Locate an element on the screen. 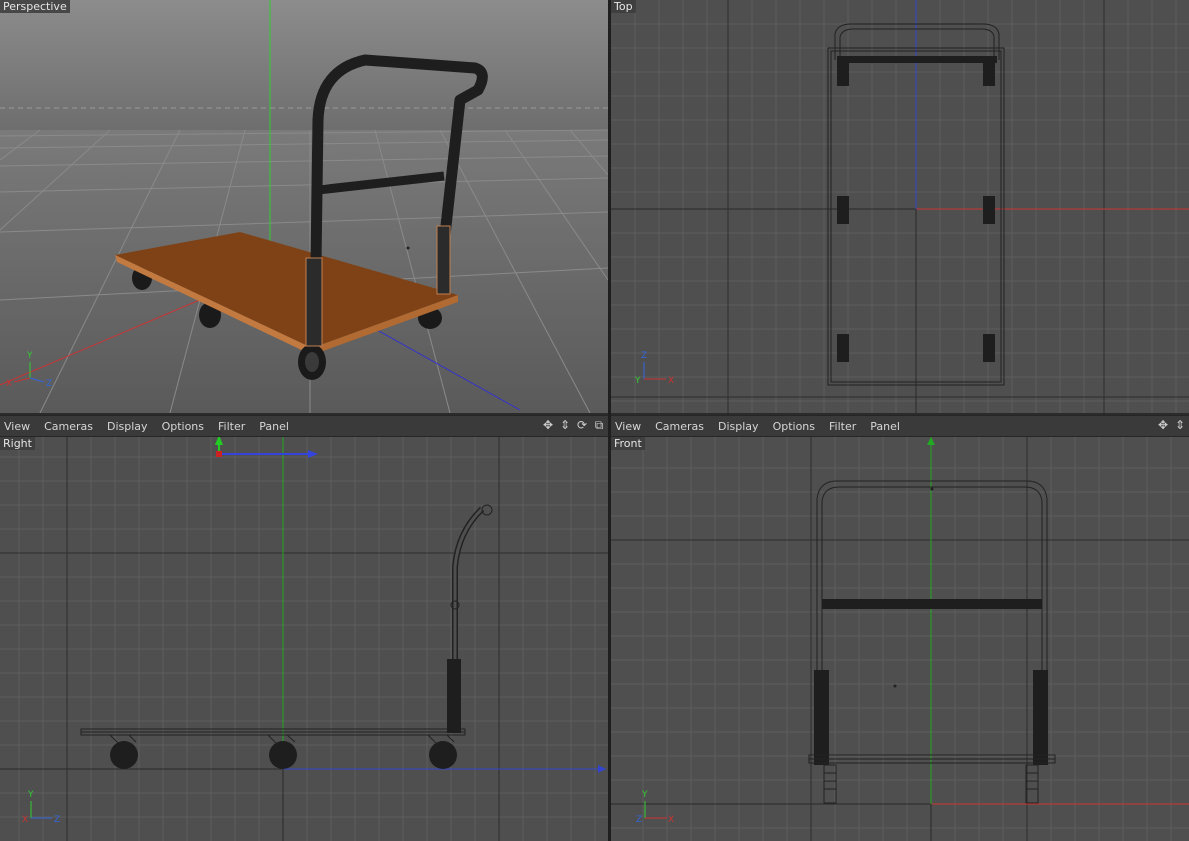  viewport-label-top: Top is located at coordinates (623, 6).